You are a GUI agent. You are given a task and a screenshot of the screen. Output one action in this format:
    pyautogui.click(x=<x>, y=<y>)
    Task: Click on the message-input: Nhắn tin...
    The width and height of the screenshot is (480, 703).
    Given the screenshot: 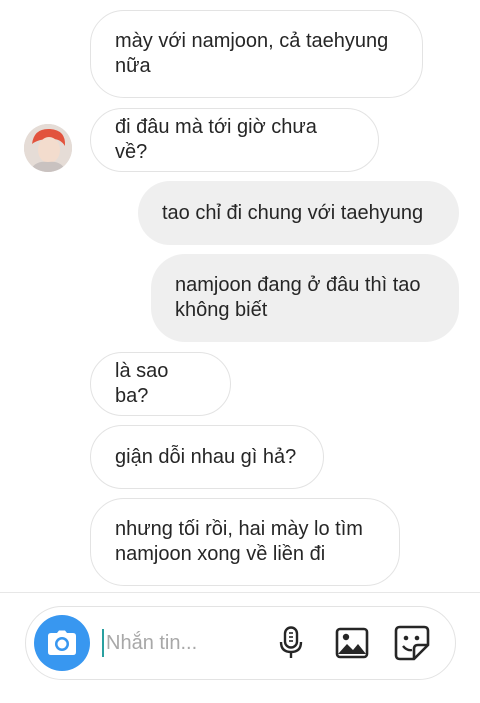 What is the action you would take?
    pyautogui.click(x=151, y=643)
    